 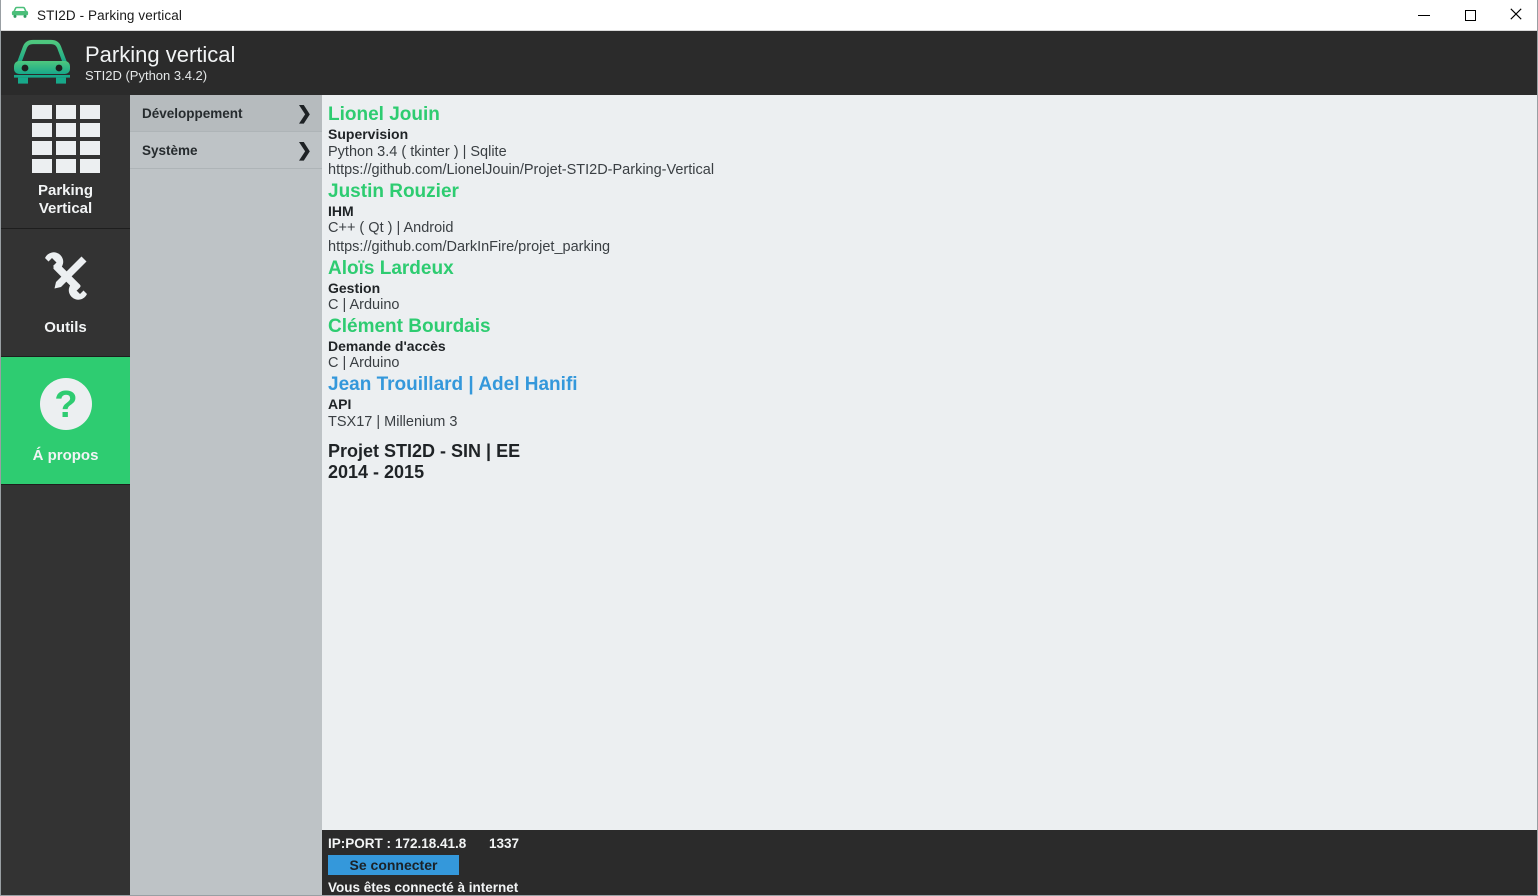 I want to click on ip-address-value: 172.18.41.8, so click(x=439, y=843).